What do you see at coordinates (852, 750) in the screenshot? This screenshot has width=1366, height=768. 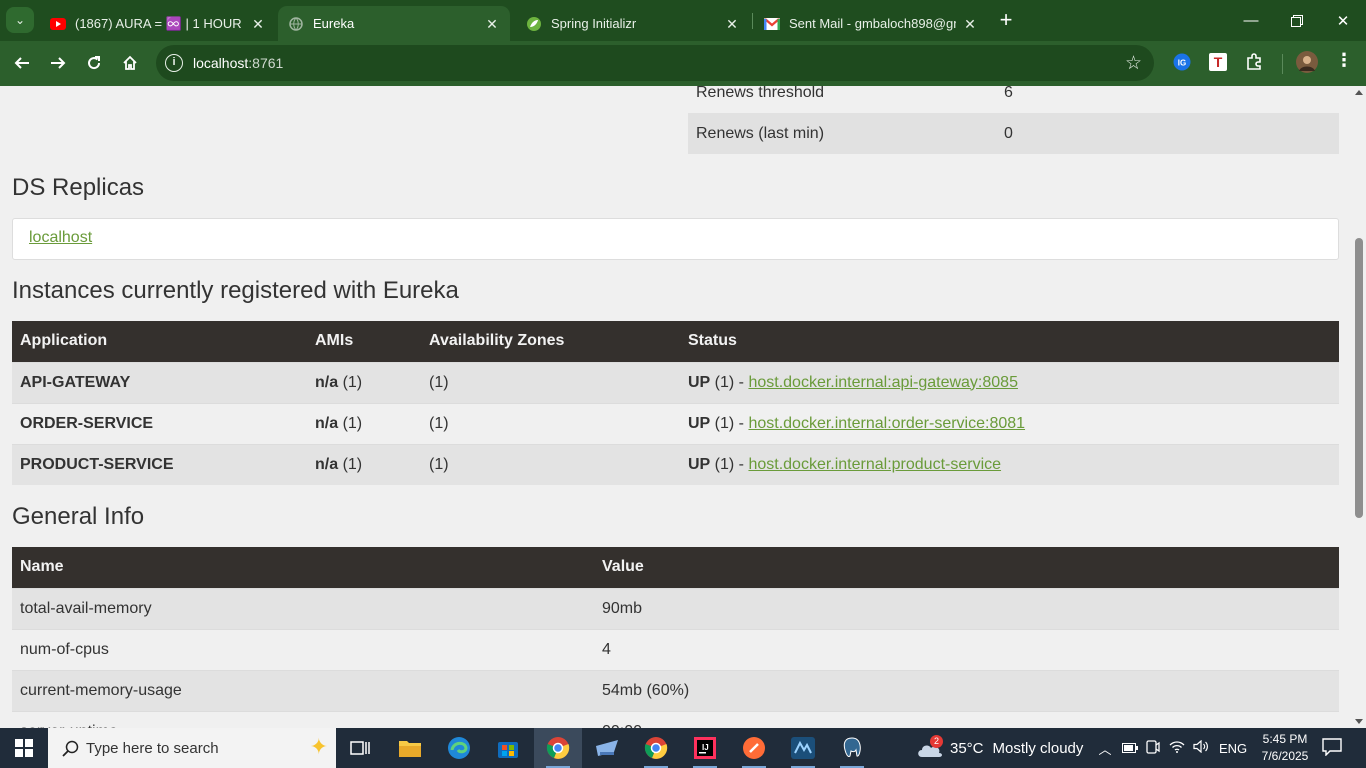 I see `pgadmin-icon` at bounding box center [852, 750].